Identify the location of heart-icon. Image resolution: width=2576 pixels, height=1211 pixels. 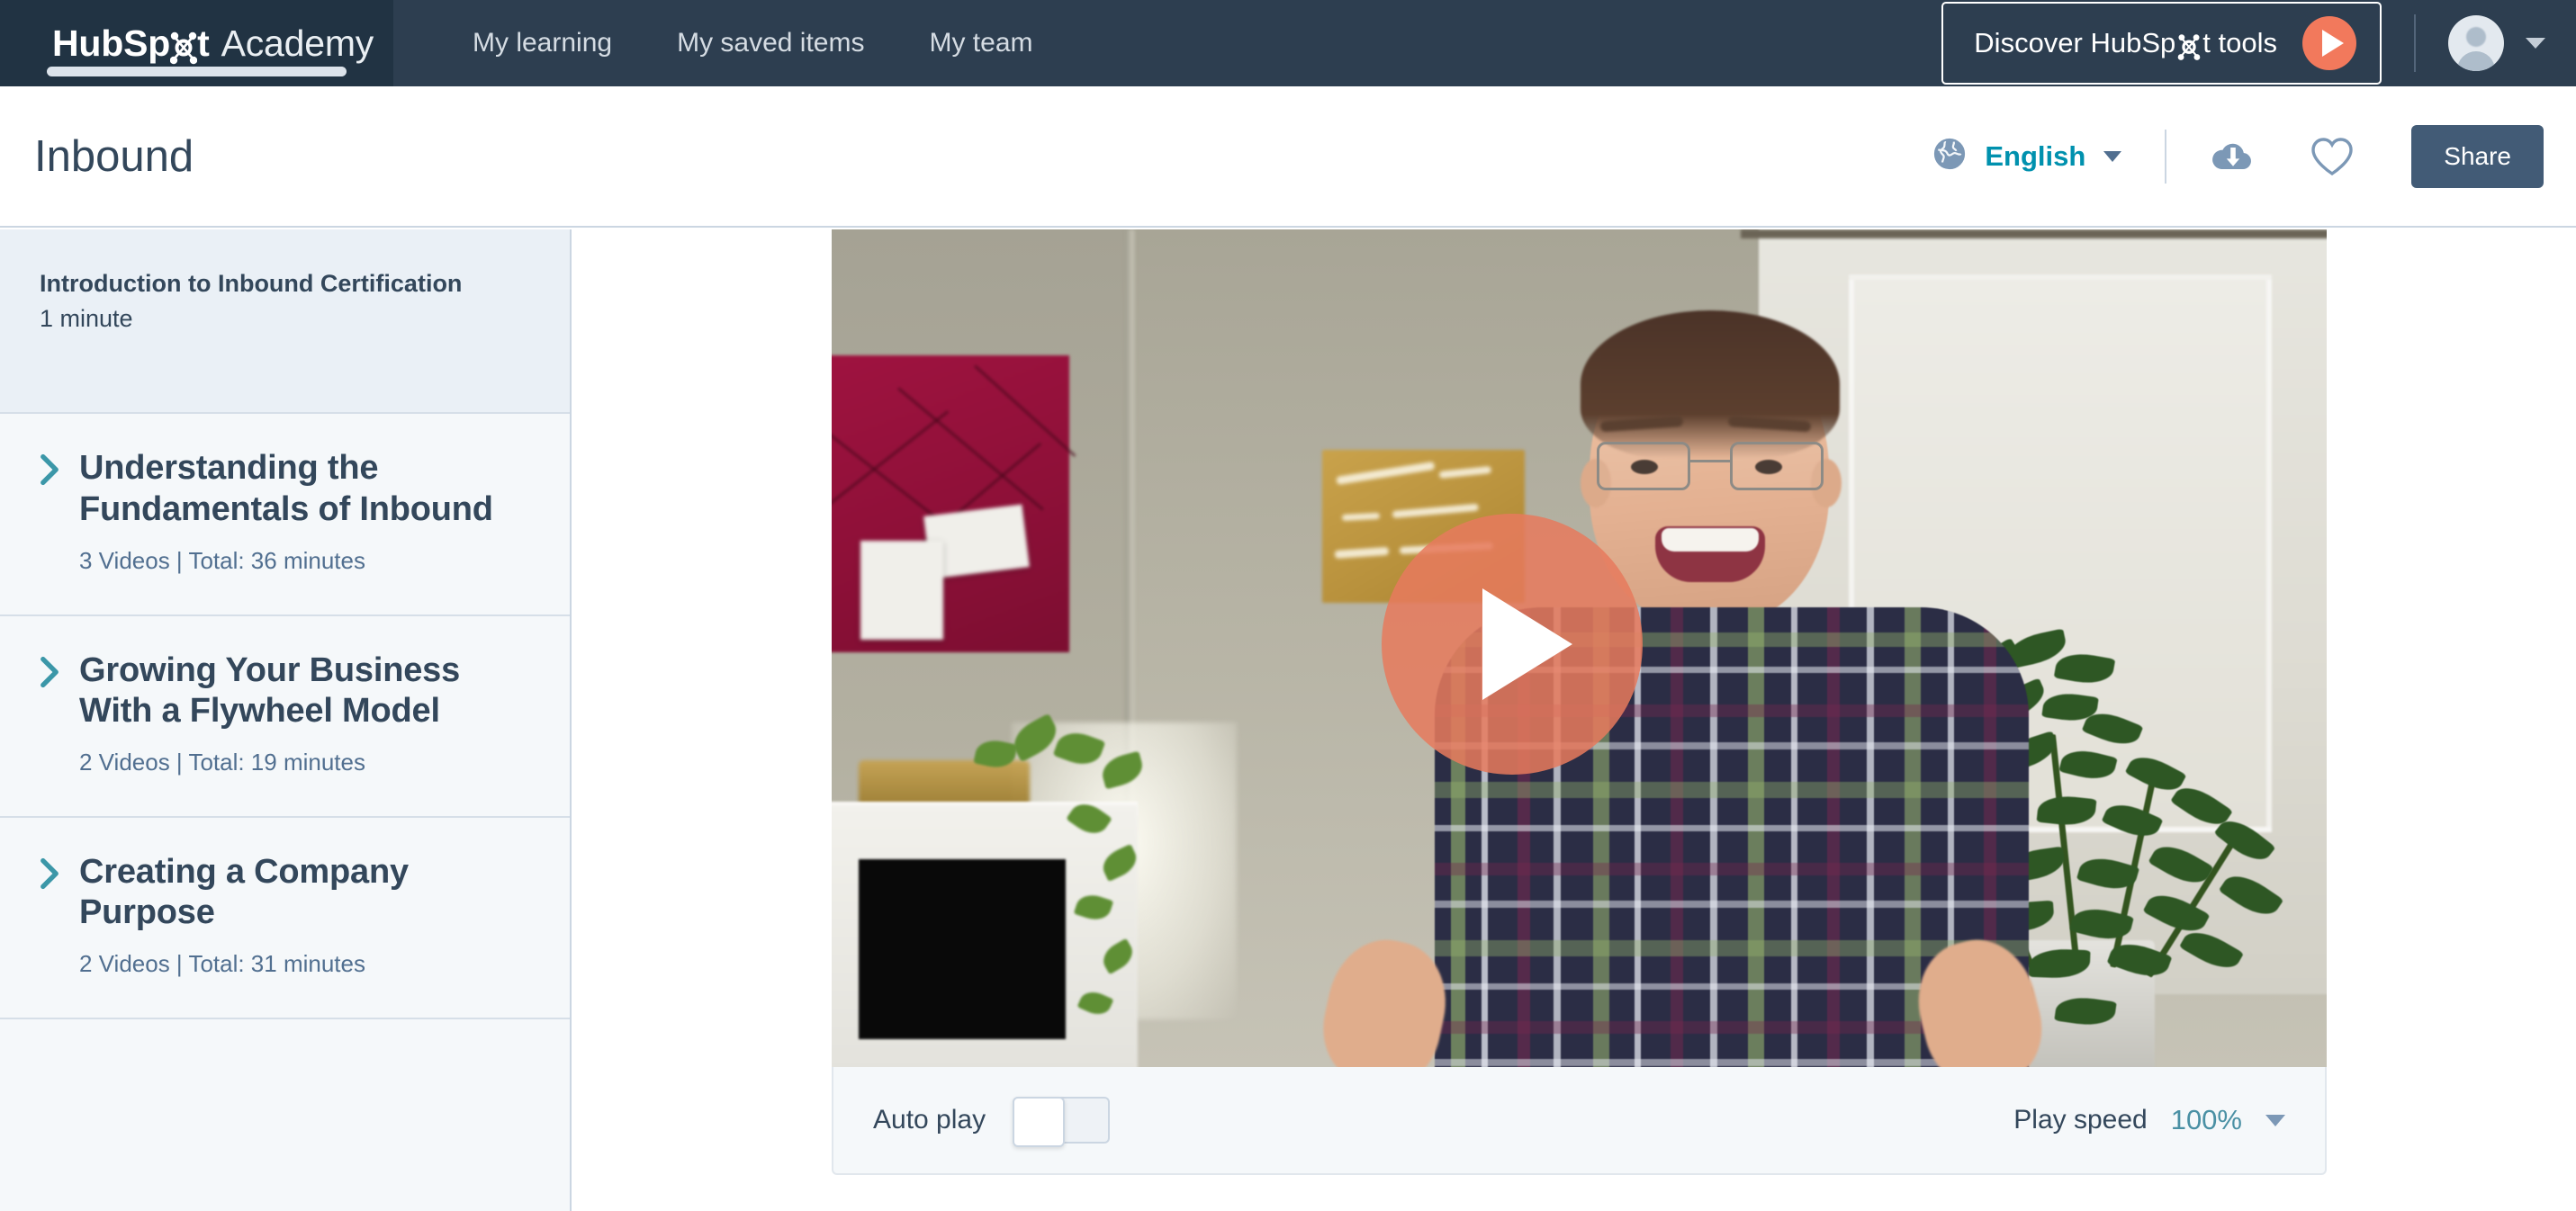
(2332, 156).